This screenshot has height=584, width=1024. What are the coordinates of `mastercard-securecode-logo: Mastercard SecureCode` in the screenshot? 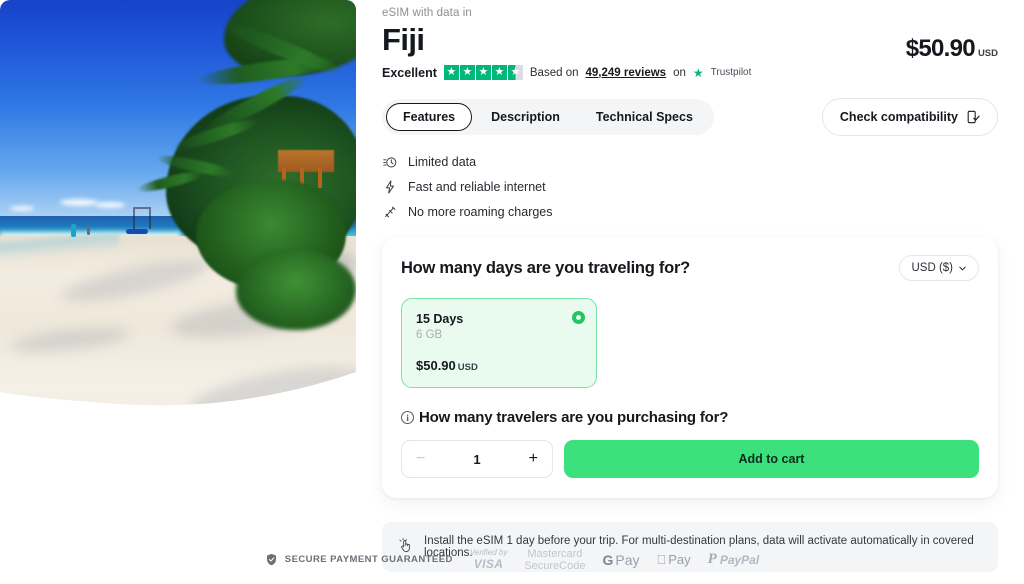 It's located at (554, 560).